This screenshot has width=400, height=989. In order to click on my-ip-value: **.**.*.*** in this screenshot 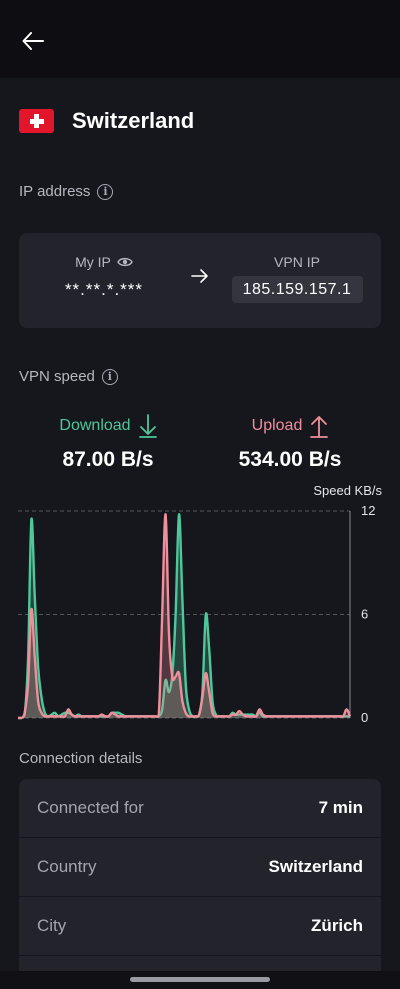, I will do `click(104, 289)`.